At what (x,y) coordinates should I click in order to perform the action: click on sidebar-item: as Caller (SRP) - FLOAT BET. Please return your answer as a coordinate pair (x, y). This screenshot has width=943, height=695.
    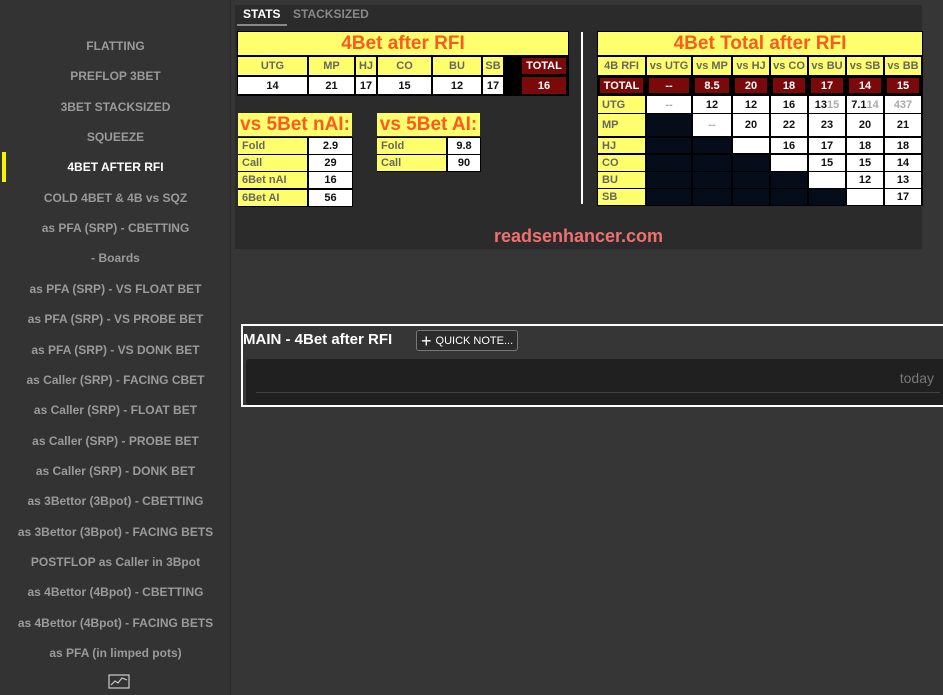
    Looking at the image, I should click on (115, 410).